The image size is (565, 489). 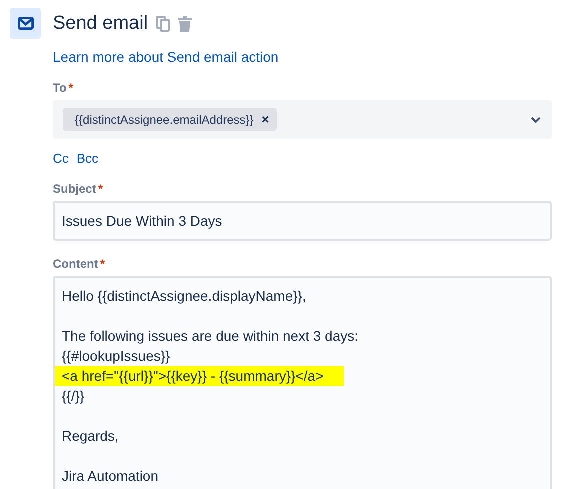 I want to click on cc-link: Bcc, so click(x=87, y=158).